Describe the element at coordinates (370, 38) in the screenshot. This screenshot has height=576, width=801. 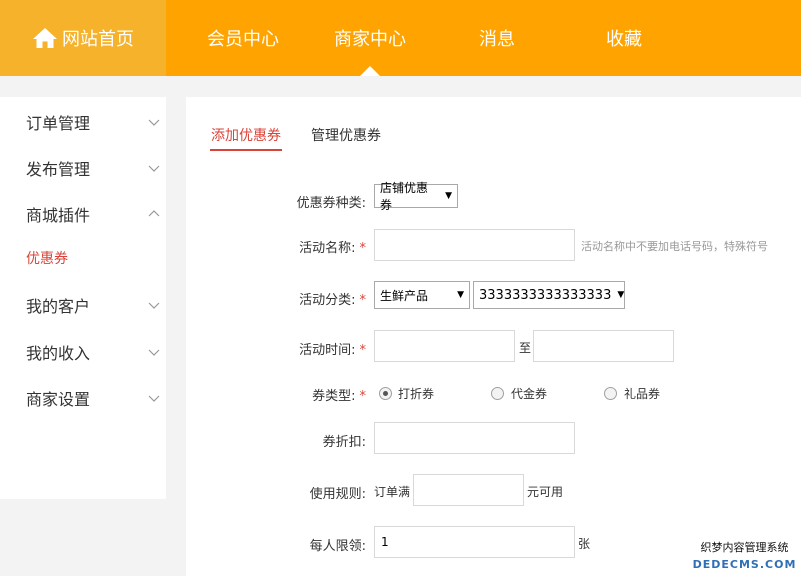
I see `nav-merchant-center: 商家中心` at that location.